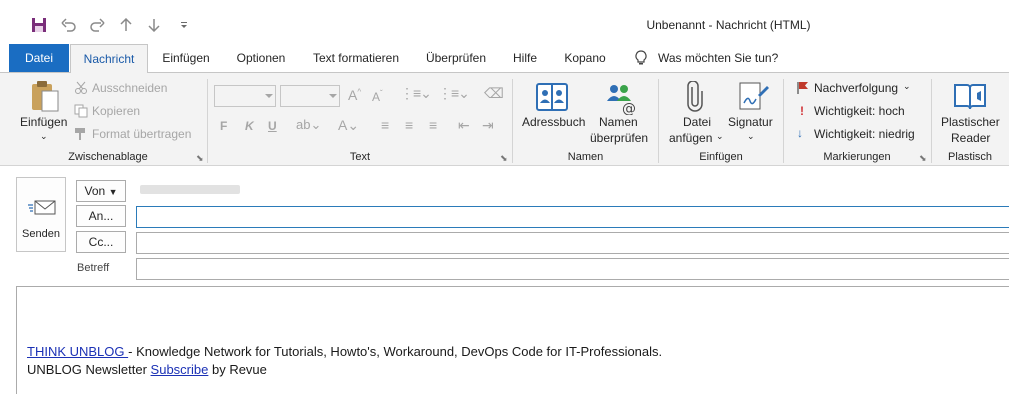  I want to click on font-family-select, so click(245, 97).